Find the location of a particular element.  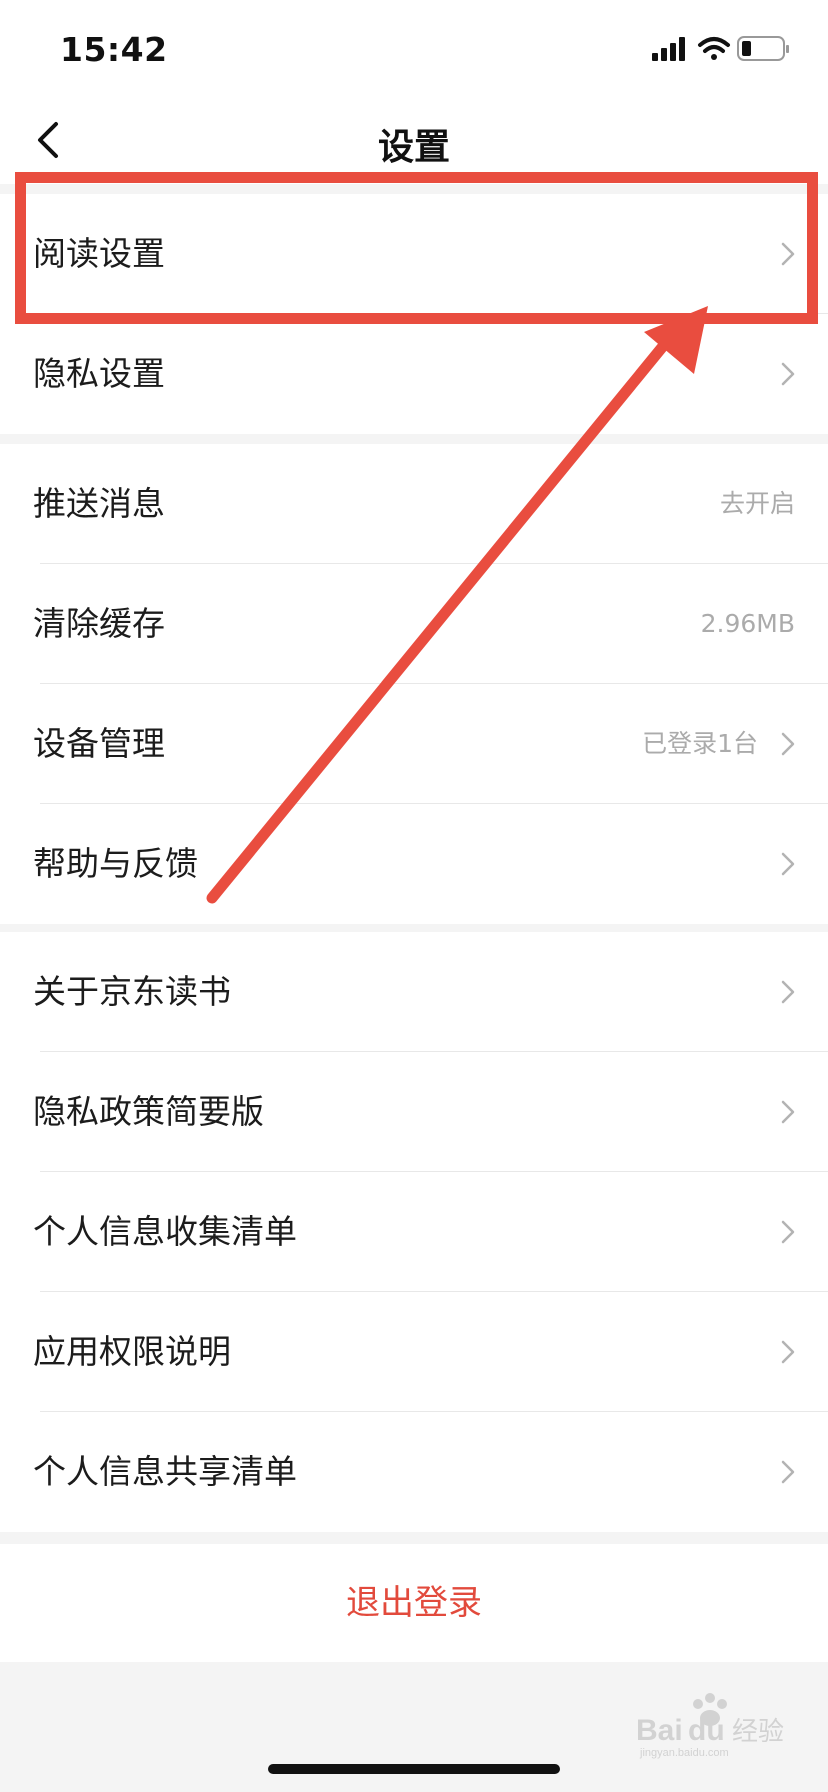

page-title: 设置 is located at coordinates (413, 147).